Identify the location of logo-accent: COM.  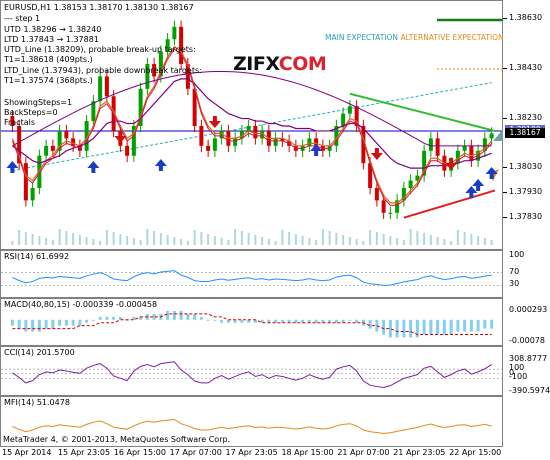
(302, 64).